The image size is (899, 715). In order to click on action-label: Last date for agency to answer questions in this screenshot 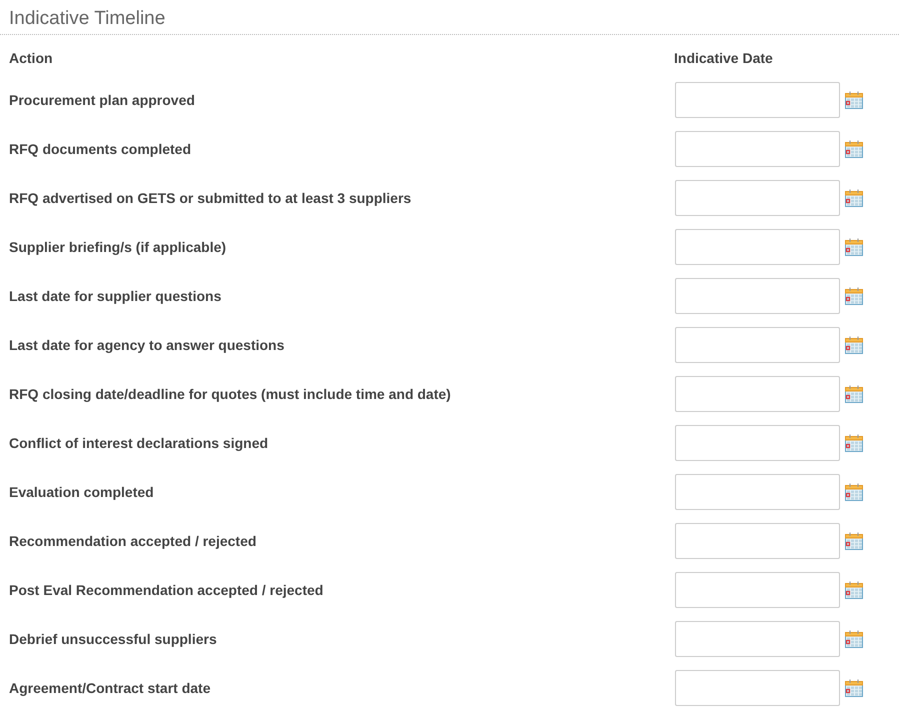, I will do `click(147, 344)`.